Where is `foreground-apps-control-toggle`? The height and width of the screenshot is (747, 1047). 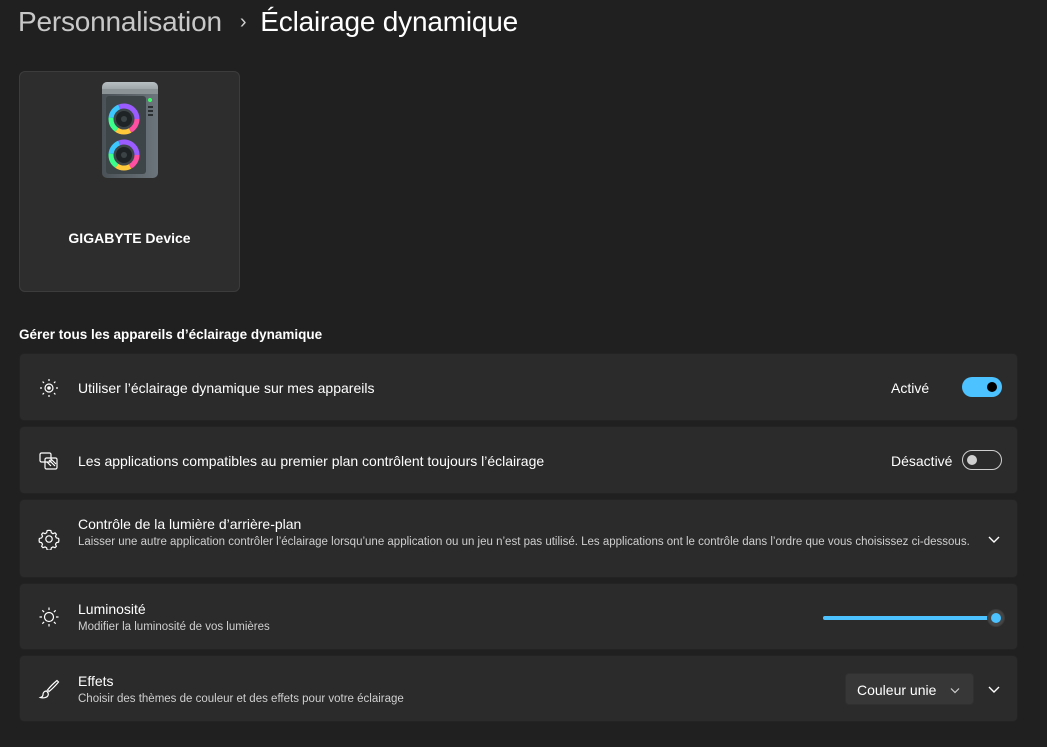 foreground-apps-control-toggle is located at coordinates (982, 460).